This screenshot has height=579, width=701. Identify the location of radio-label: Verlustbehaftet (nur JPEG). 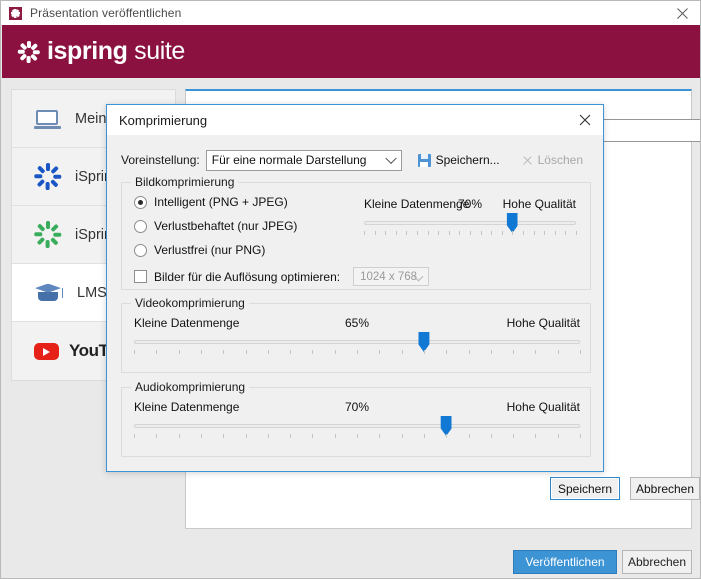
(226, 226).